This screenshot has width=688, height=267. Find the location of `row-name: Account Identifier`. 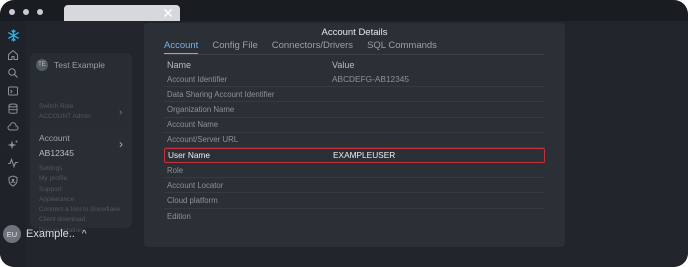

row-name: Account Identifier is located at coordinates (197, 79).